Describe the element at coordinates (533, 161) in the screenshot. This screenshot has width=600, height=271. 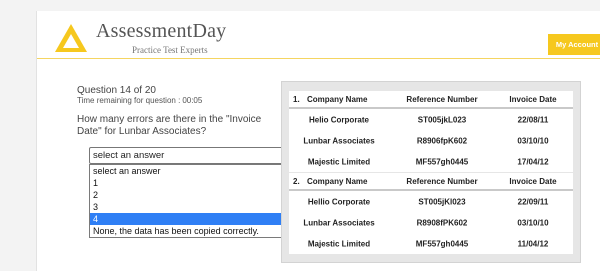
I see `cell-date: 17/04/12` at that location.